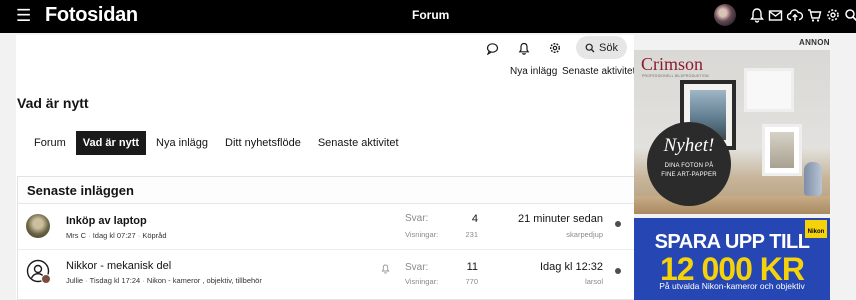 This screenshot has width=856, height=300. I want to click on thread-author: Jullie, so click(74, 280).